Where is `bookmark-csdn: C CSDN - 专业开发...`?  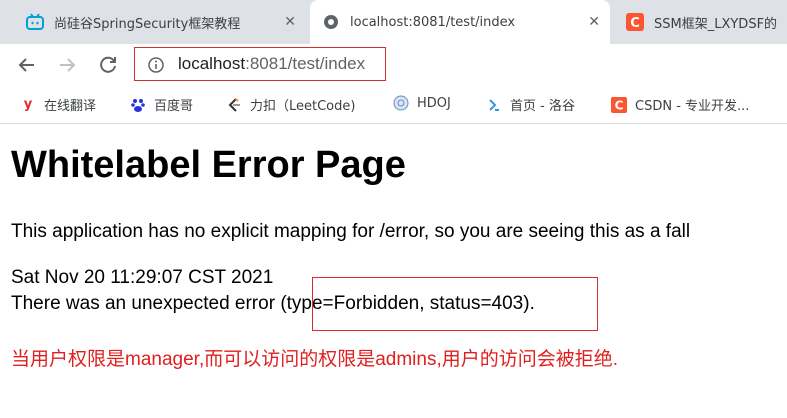 bookmark-csdn: C CSDN - 专业开发... is located at coordinates (680, 104).